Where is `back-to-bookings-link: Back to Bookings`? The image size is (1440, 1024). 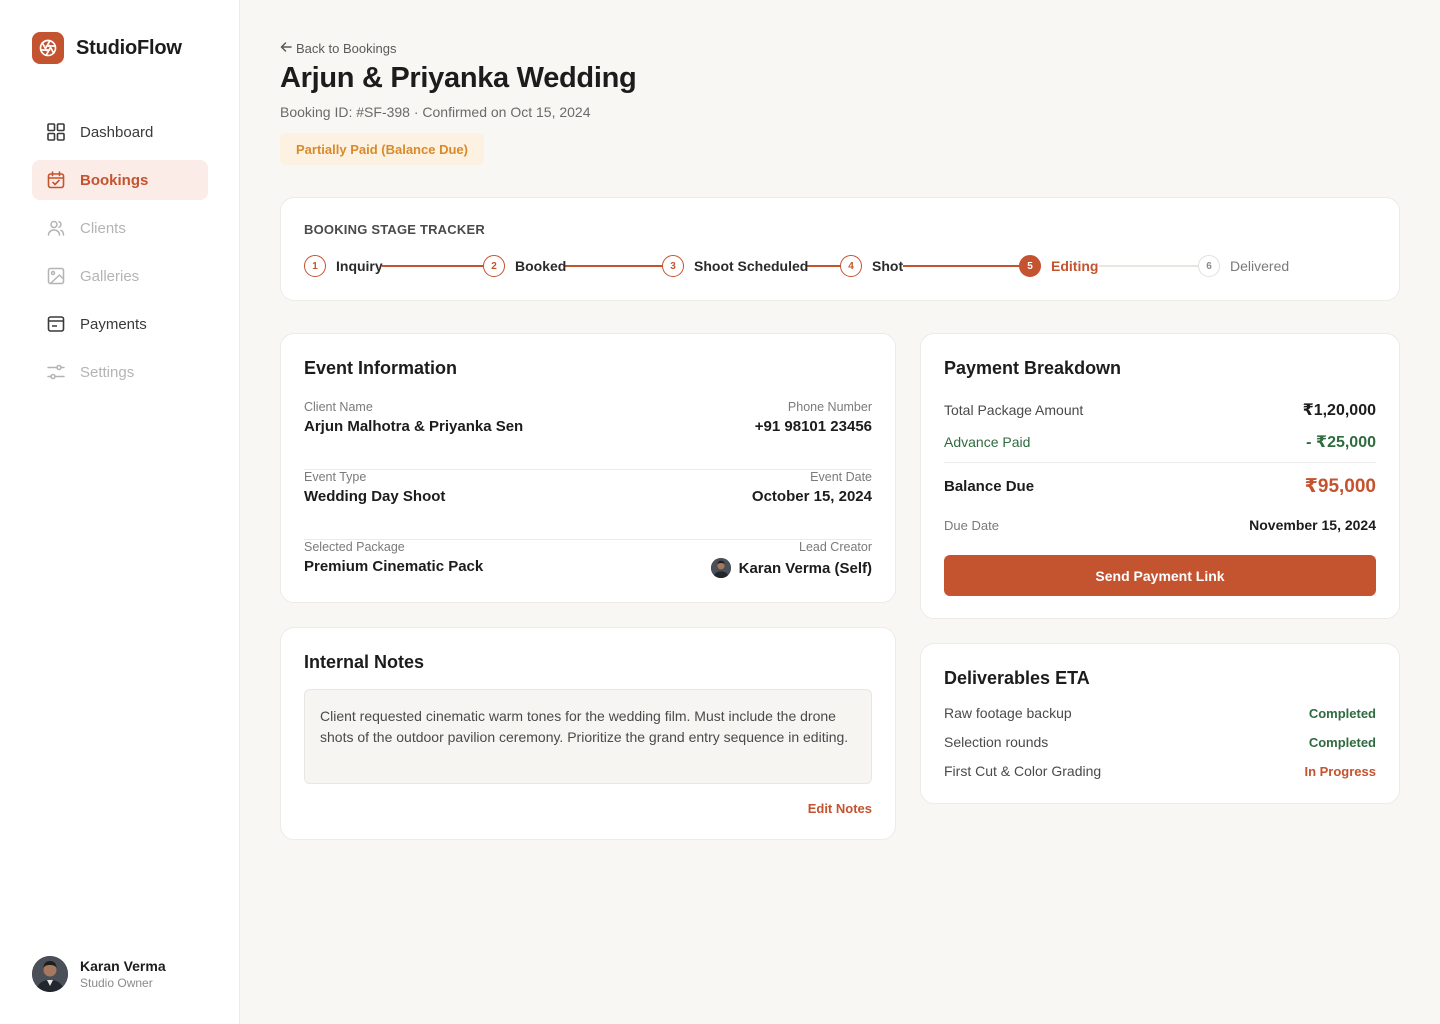
back-to-bookings-link: Back to Bookings is located at coordinates (338, 48).